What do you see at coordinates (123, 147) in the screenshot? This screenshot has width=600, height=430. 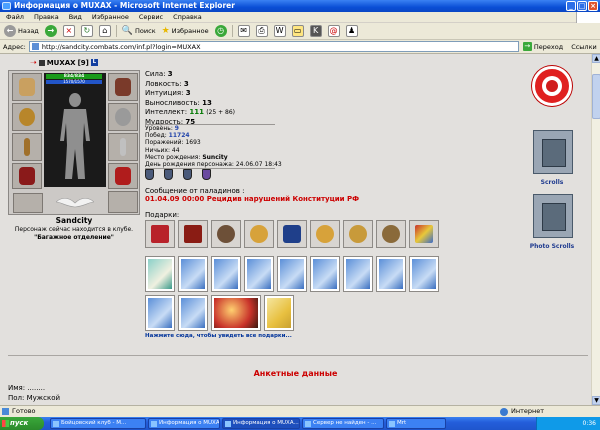 I see `slot-offhand` at bounding box center [123, 147].